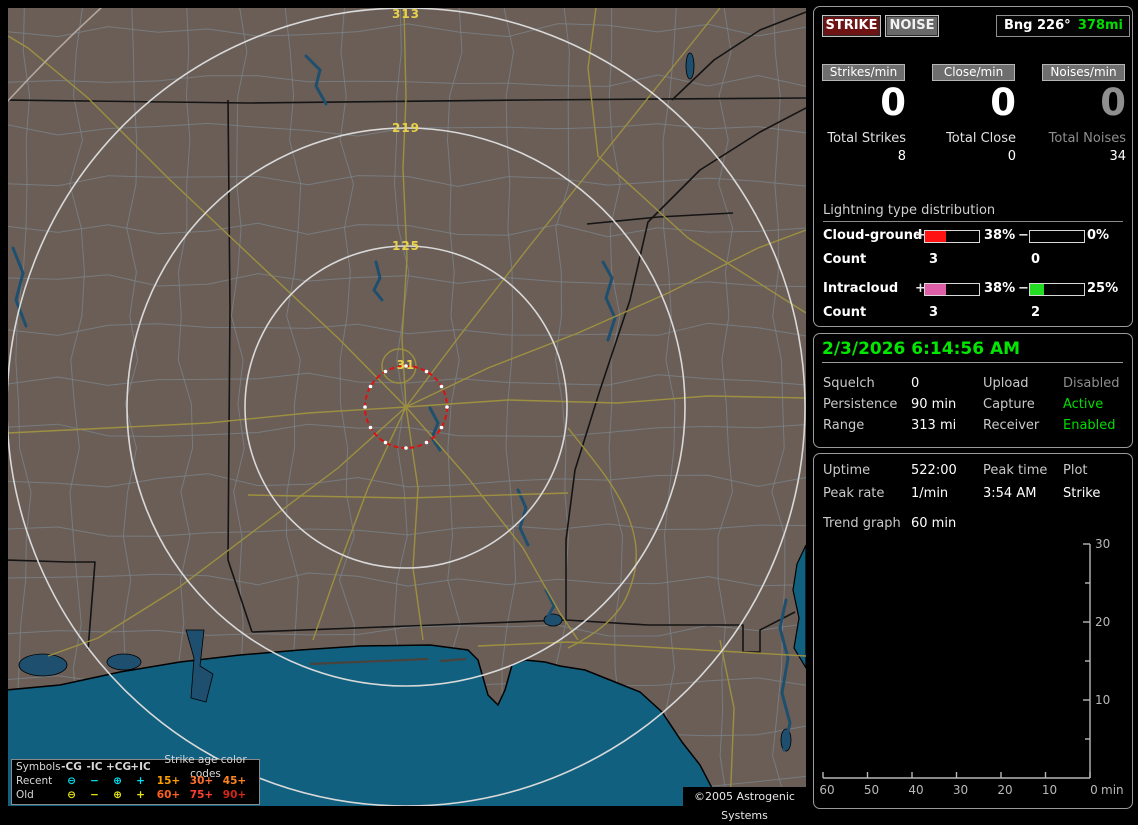 The height and width of the screenshot is (825, 1138). What do you see at coordinates (25, 795) in the screenshot?
I see `legend-old-label: Old` at bounding box center [25, 795].